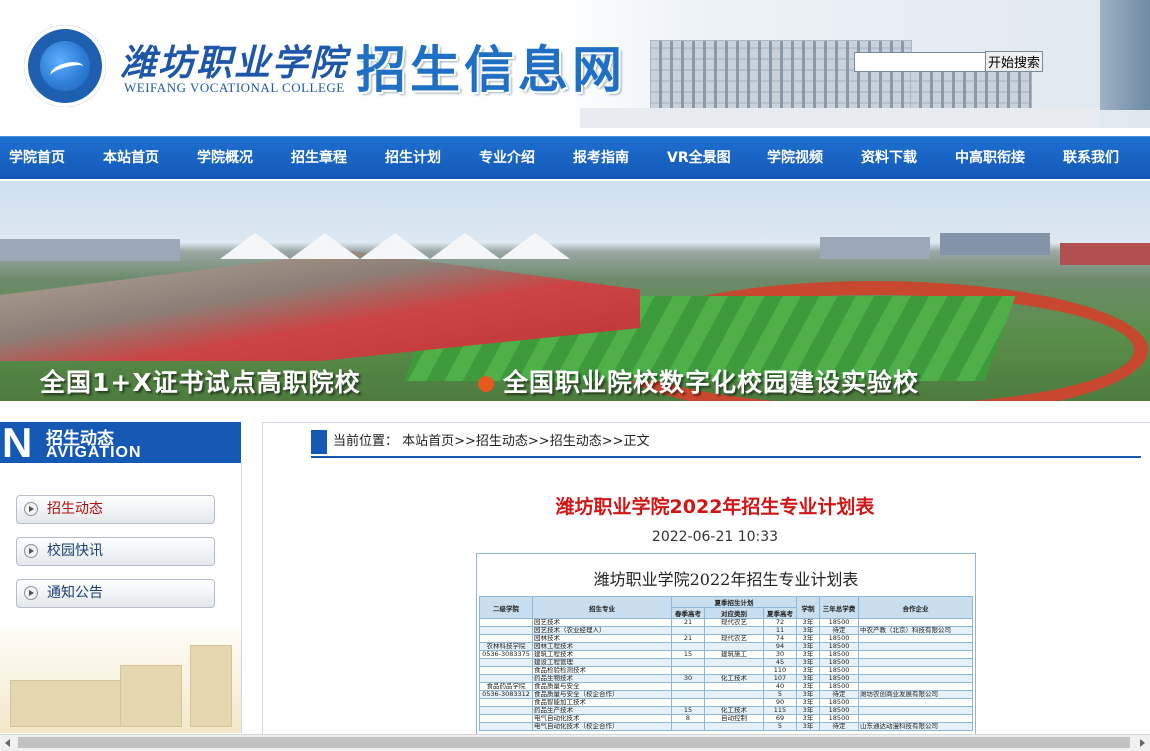 The image size is (1150, 751). I want to click on table-cell: 21, so click(688, 638).